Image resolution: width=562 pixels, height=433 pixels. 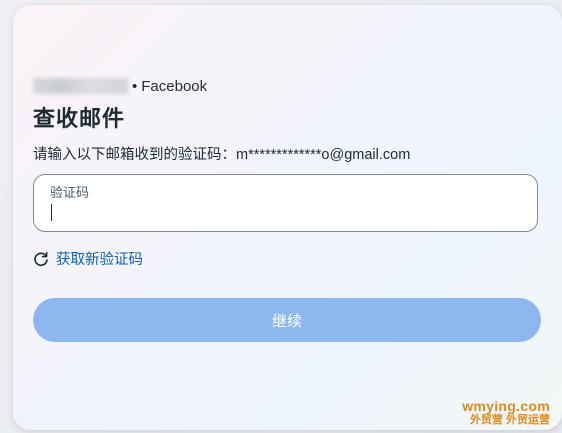 I want to click on page-title: 查收邮件, so click(x=79, y=118).